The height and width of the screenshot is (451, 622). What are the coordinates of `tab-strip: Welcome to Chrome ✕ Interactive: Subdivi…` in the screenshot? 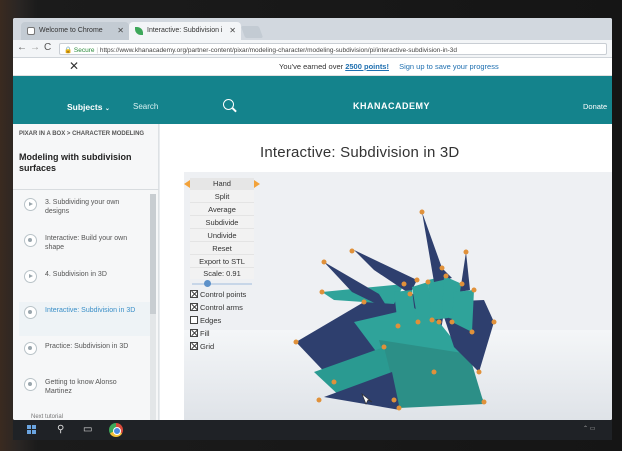 It's located at (312, 29).